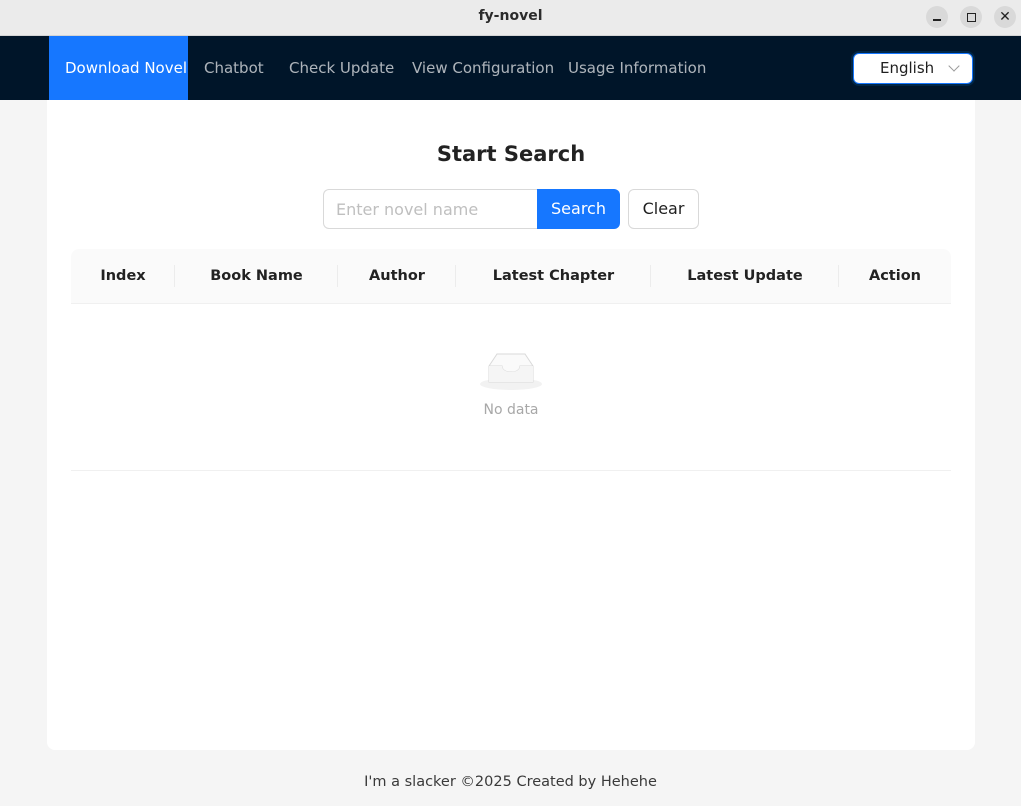  What do you see at coordinates (341, 68) in the screenshot?
I see `nav-item-check-update: Check Update` at bounding box center [341, 68].